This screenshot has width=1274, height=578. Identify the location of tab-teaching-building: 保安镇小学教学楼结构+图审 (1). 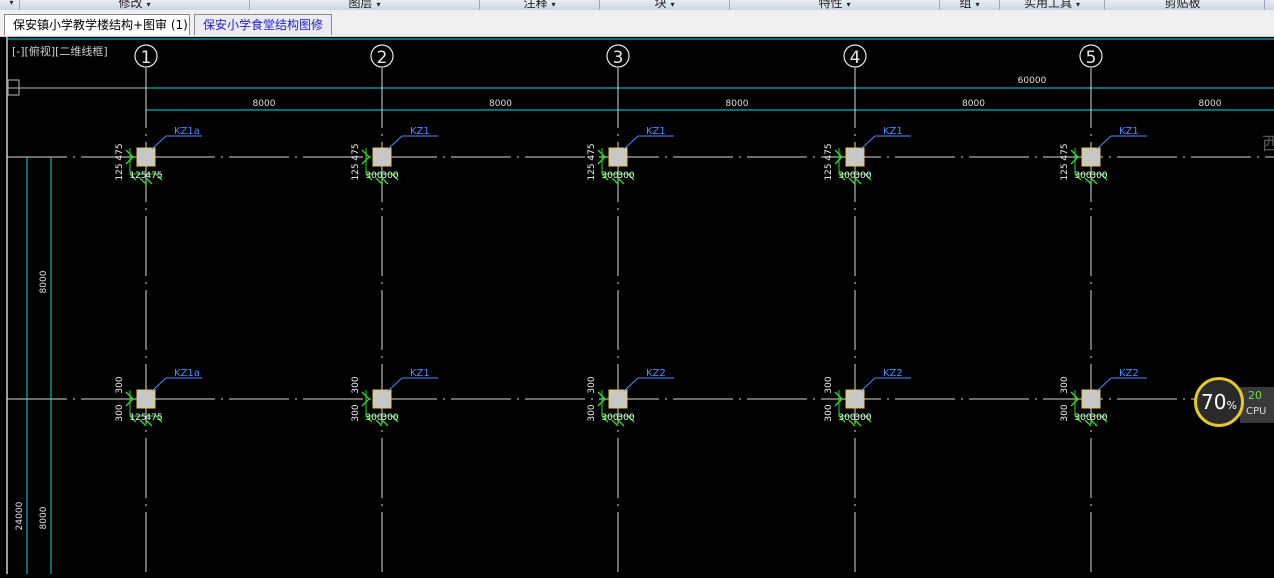
(97, 24).